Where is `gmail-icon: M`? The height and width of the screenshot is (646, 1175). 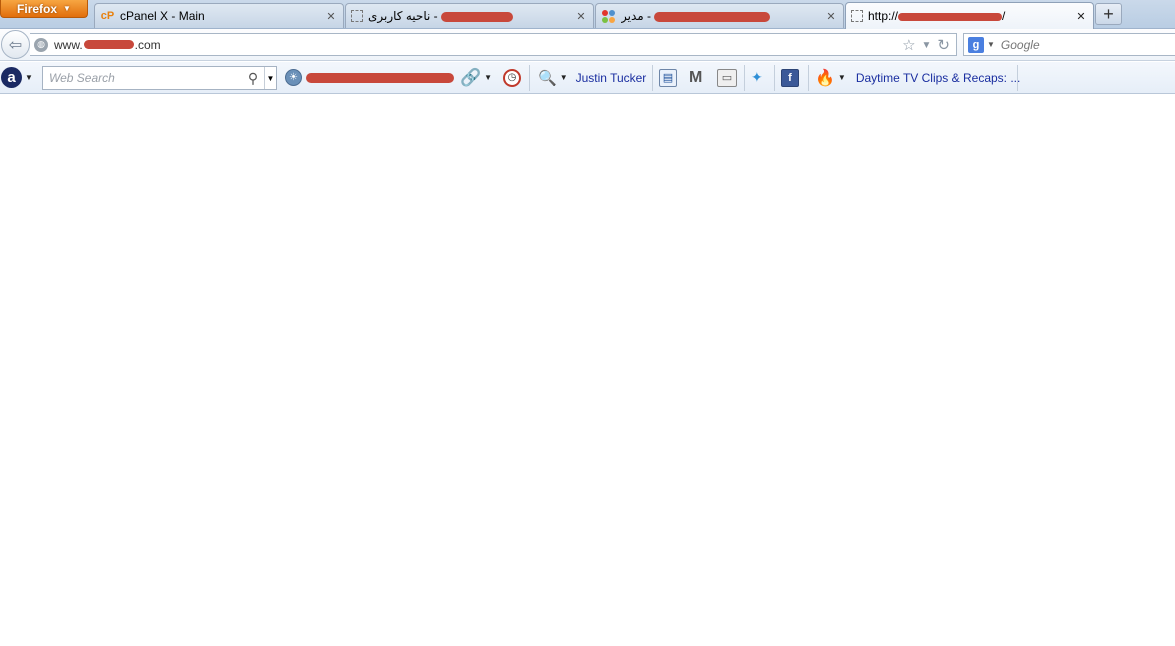
gmail-icon: M is located at coordinates (696, 77).